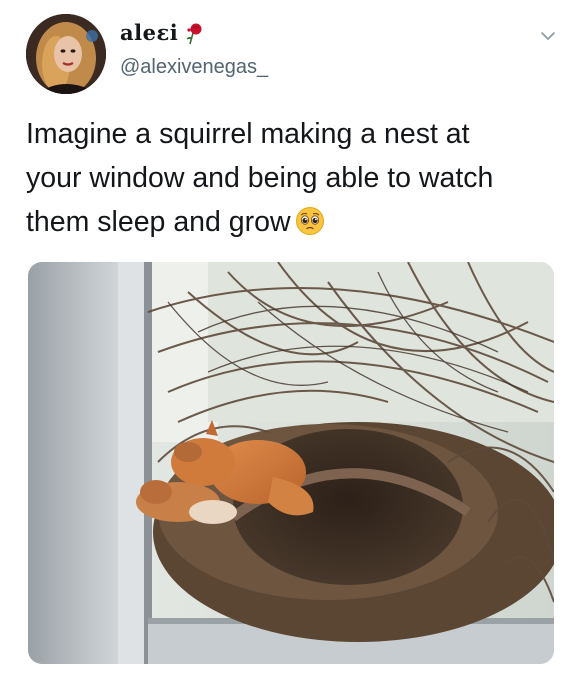 This screenshot has height=688, width=582. What do you see at coordinates (66, 54) in the screenshot?
I see `avatar` at bounding box center [66, 54].